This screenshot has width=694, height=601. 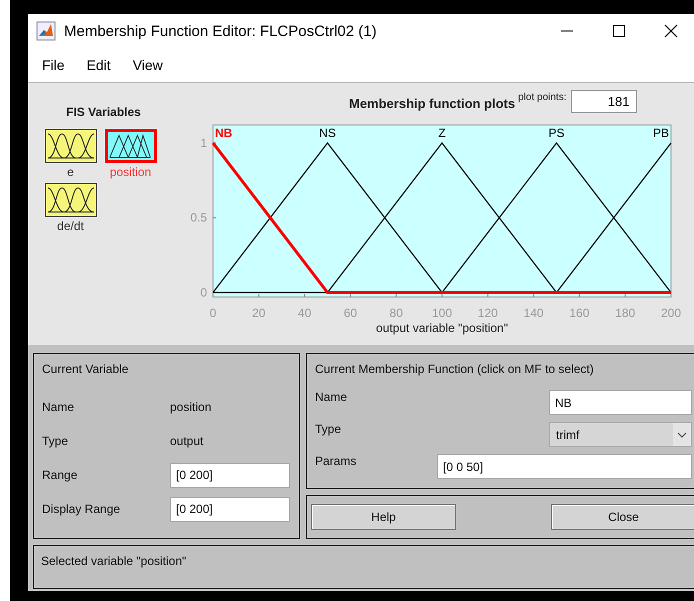 I want to click on tick-label: 160, so click(x=579, y=313).